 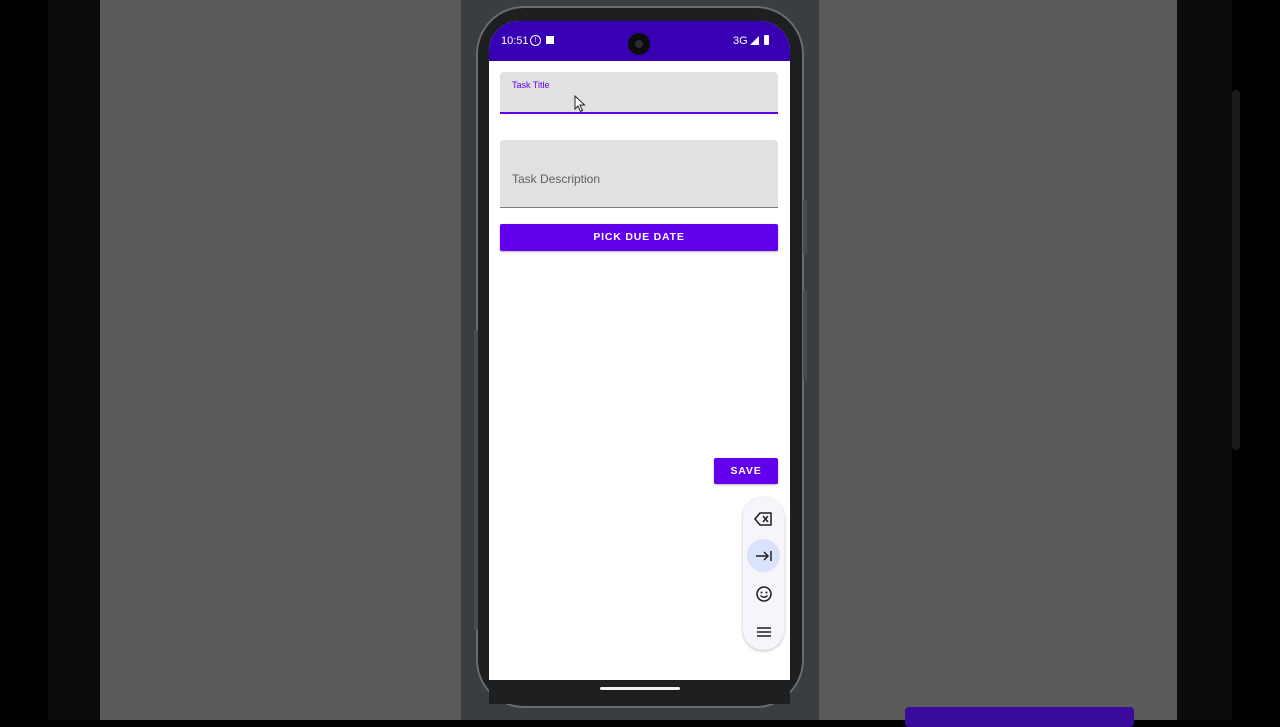 What do you see at coordinates (763, 555) in the screenshot?
I see `tab-icon` at bounding box center [763, 555].